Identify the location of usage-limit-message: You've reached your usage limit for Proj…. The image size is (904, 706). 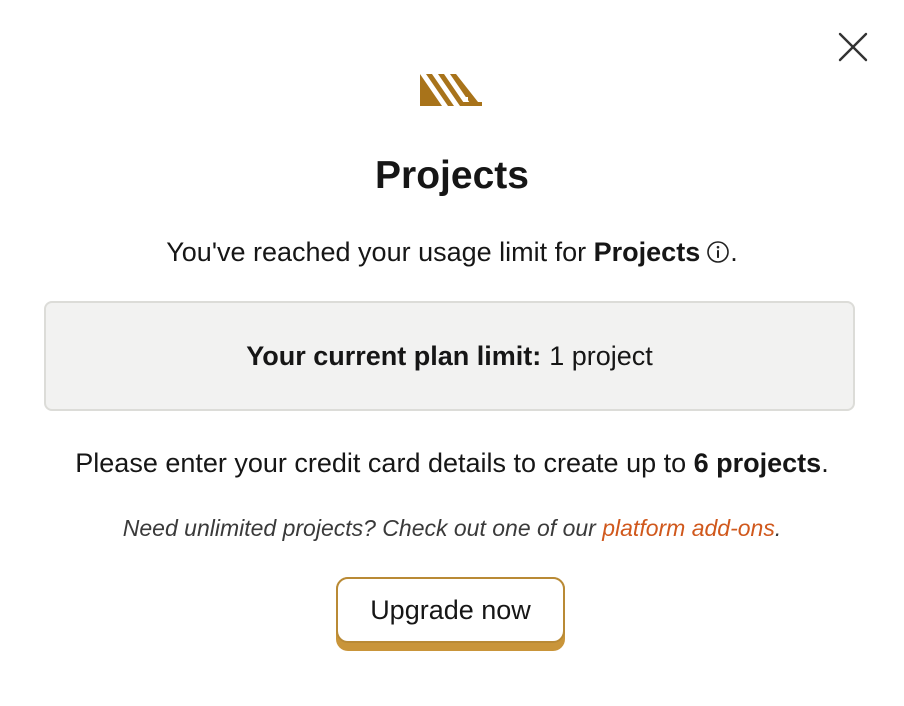
(452, 252).